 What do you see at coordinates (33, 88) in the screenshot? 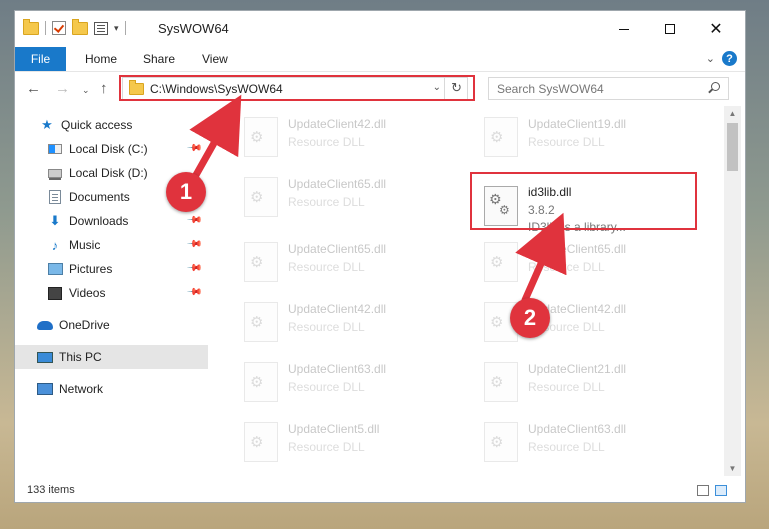
I see `back-arrow-icon: ←` at bounding box center [33, 88].